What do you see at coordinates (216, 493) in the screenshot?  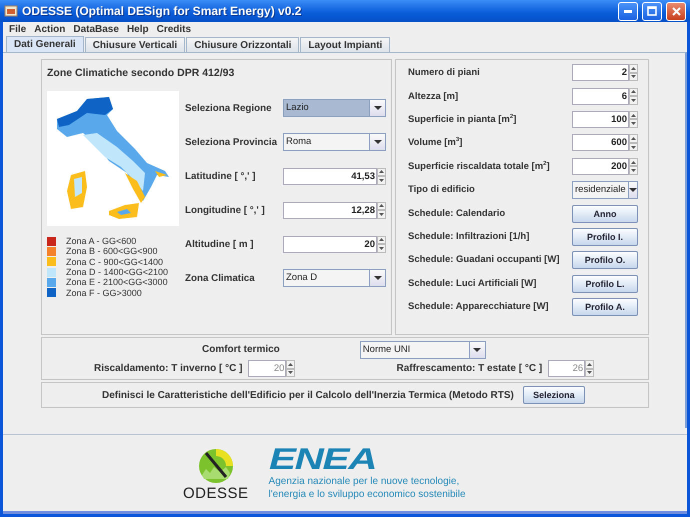 I see `logo-text: ODESSE` at bounding box center [216, 493].